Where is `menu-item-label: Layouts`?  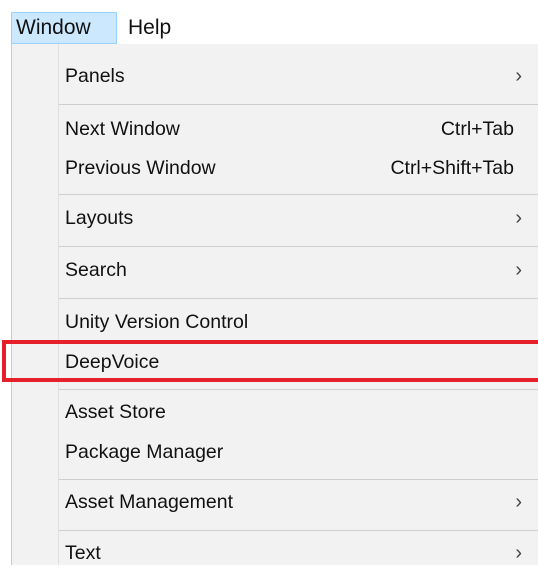 menu-item-label: Layouts is located at coordinates (99, 218).